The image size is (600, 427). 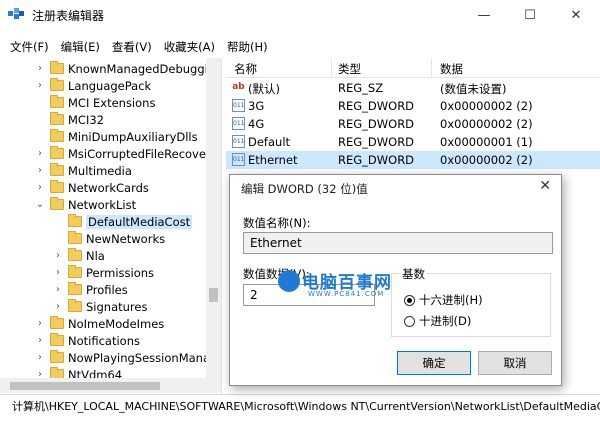 I want to click on maximize-button: ☐, so click(x=530, y=15).